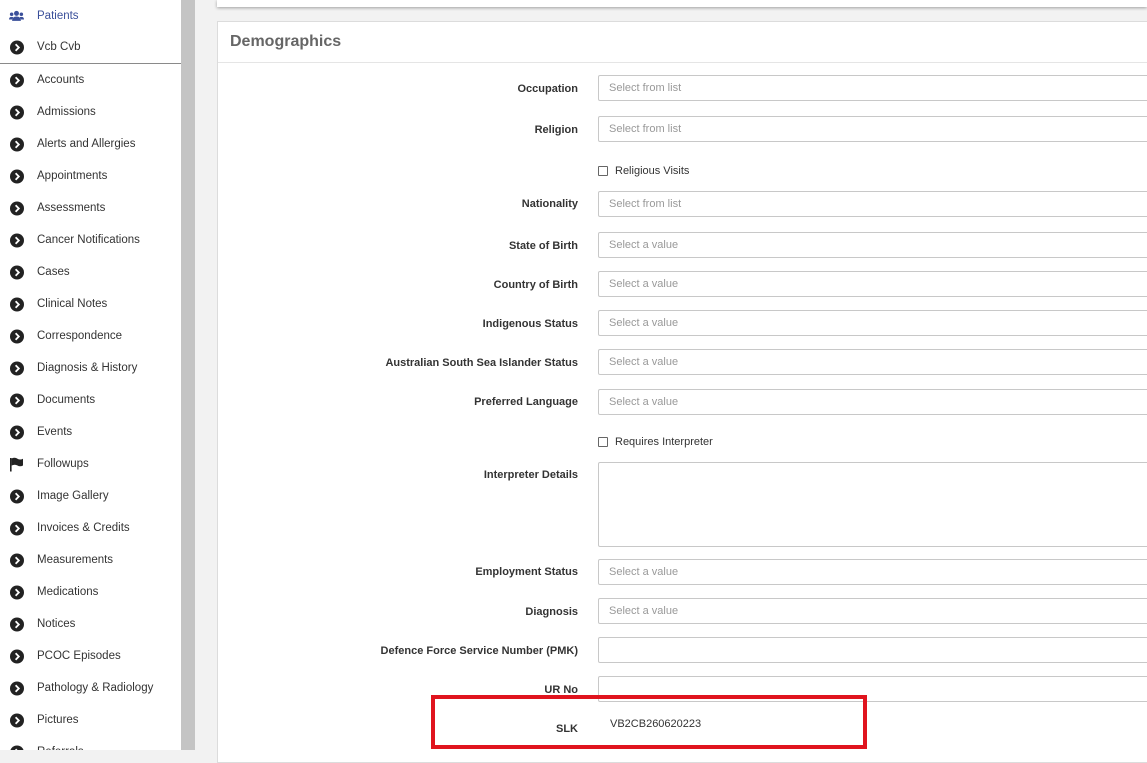 This screenshot has height=763, width=1147. I want to click on sidebar-item-label: Invoices & Credits, so click(83, 528).